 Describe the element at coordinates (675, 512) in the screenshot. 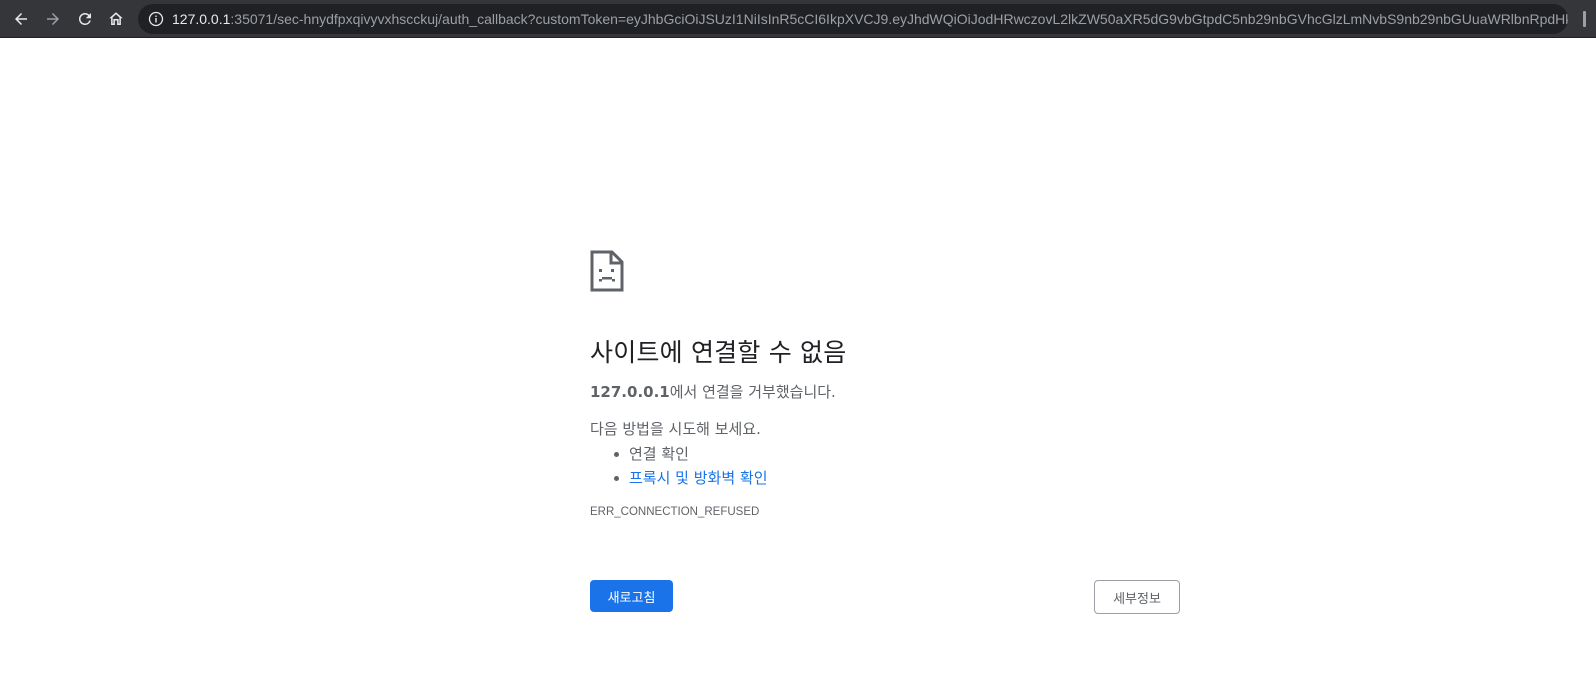

I see `error-code: ERR_CONNECTION_REFUSED` at that location.